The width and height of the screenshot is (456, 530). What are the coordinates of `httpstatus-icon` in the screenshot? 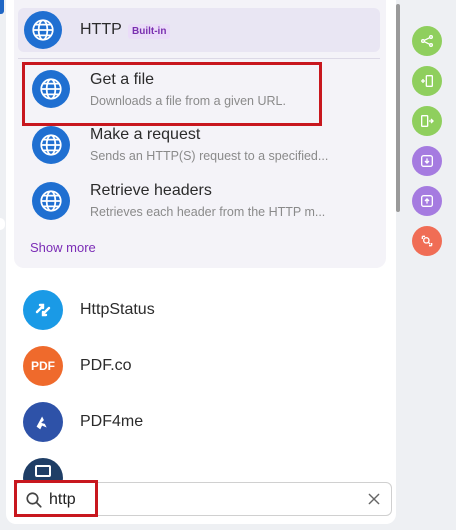 It's located at (43, 310).